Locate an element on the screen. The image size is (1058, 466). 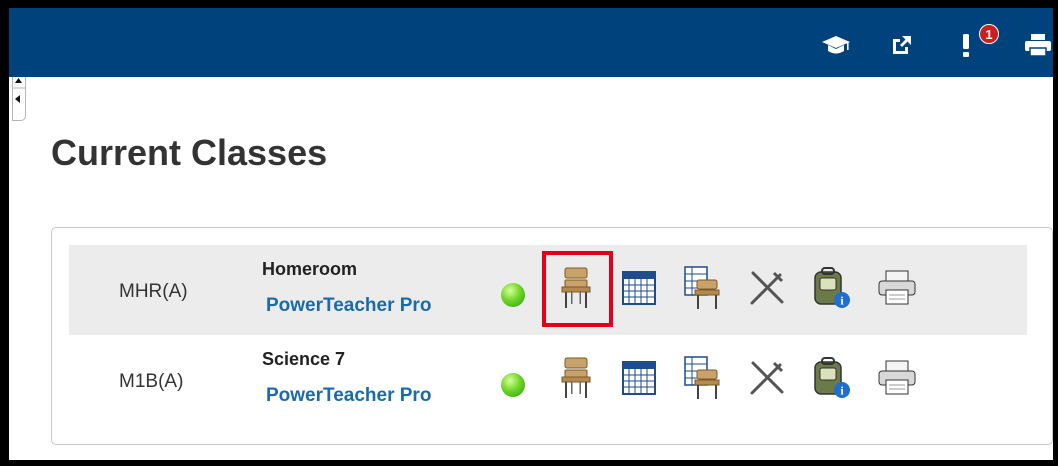
class-course-name: Homeroom is located at coordinates (310, 269).